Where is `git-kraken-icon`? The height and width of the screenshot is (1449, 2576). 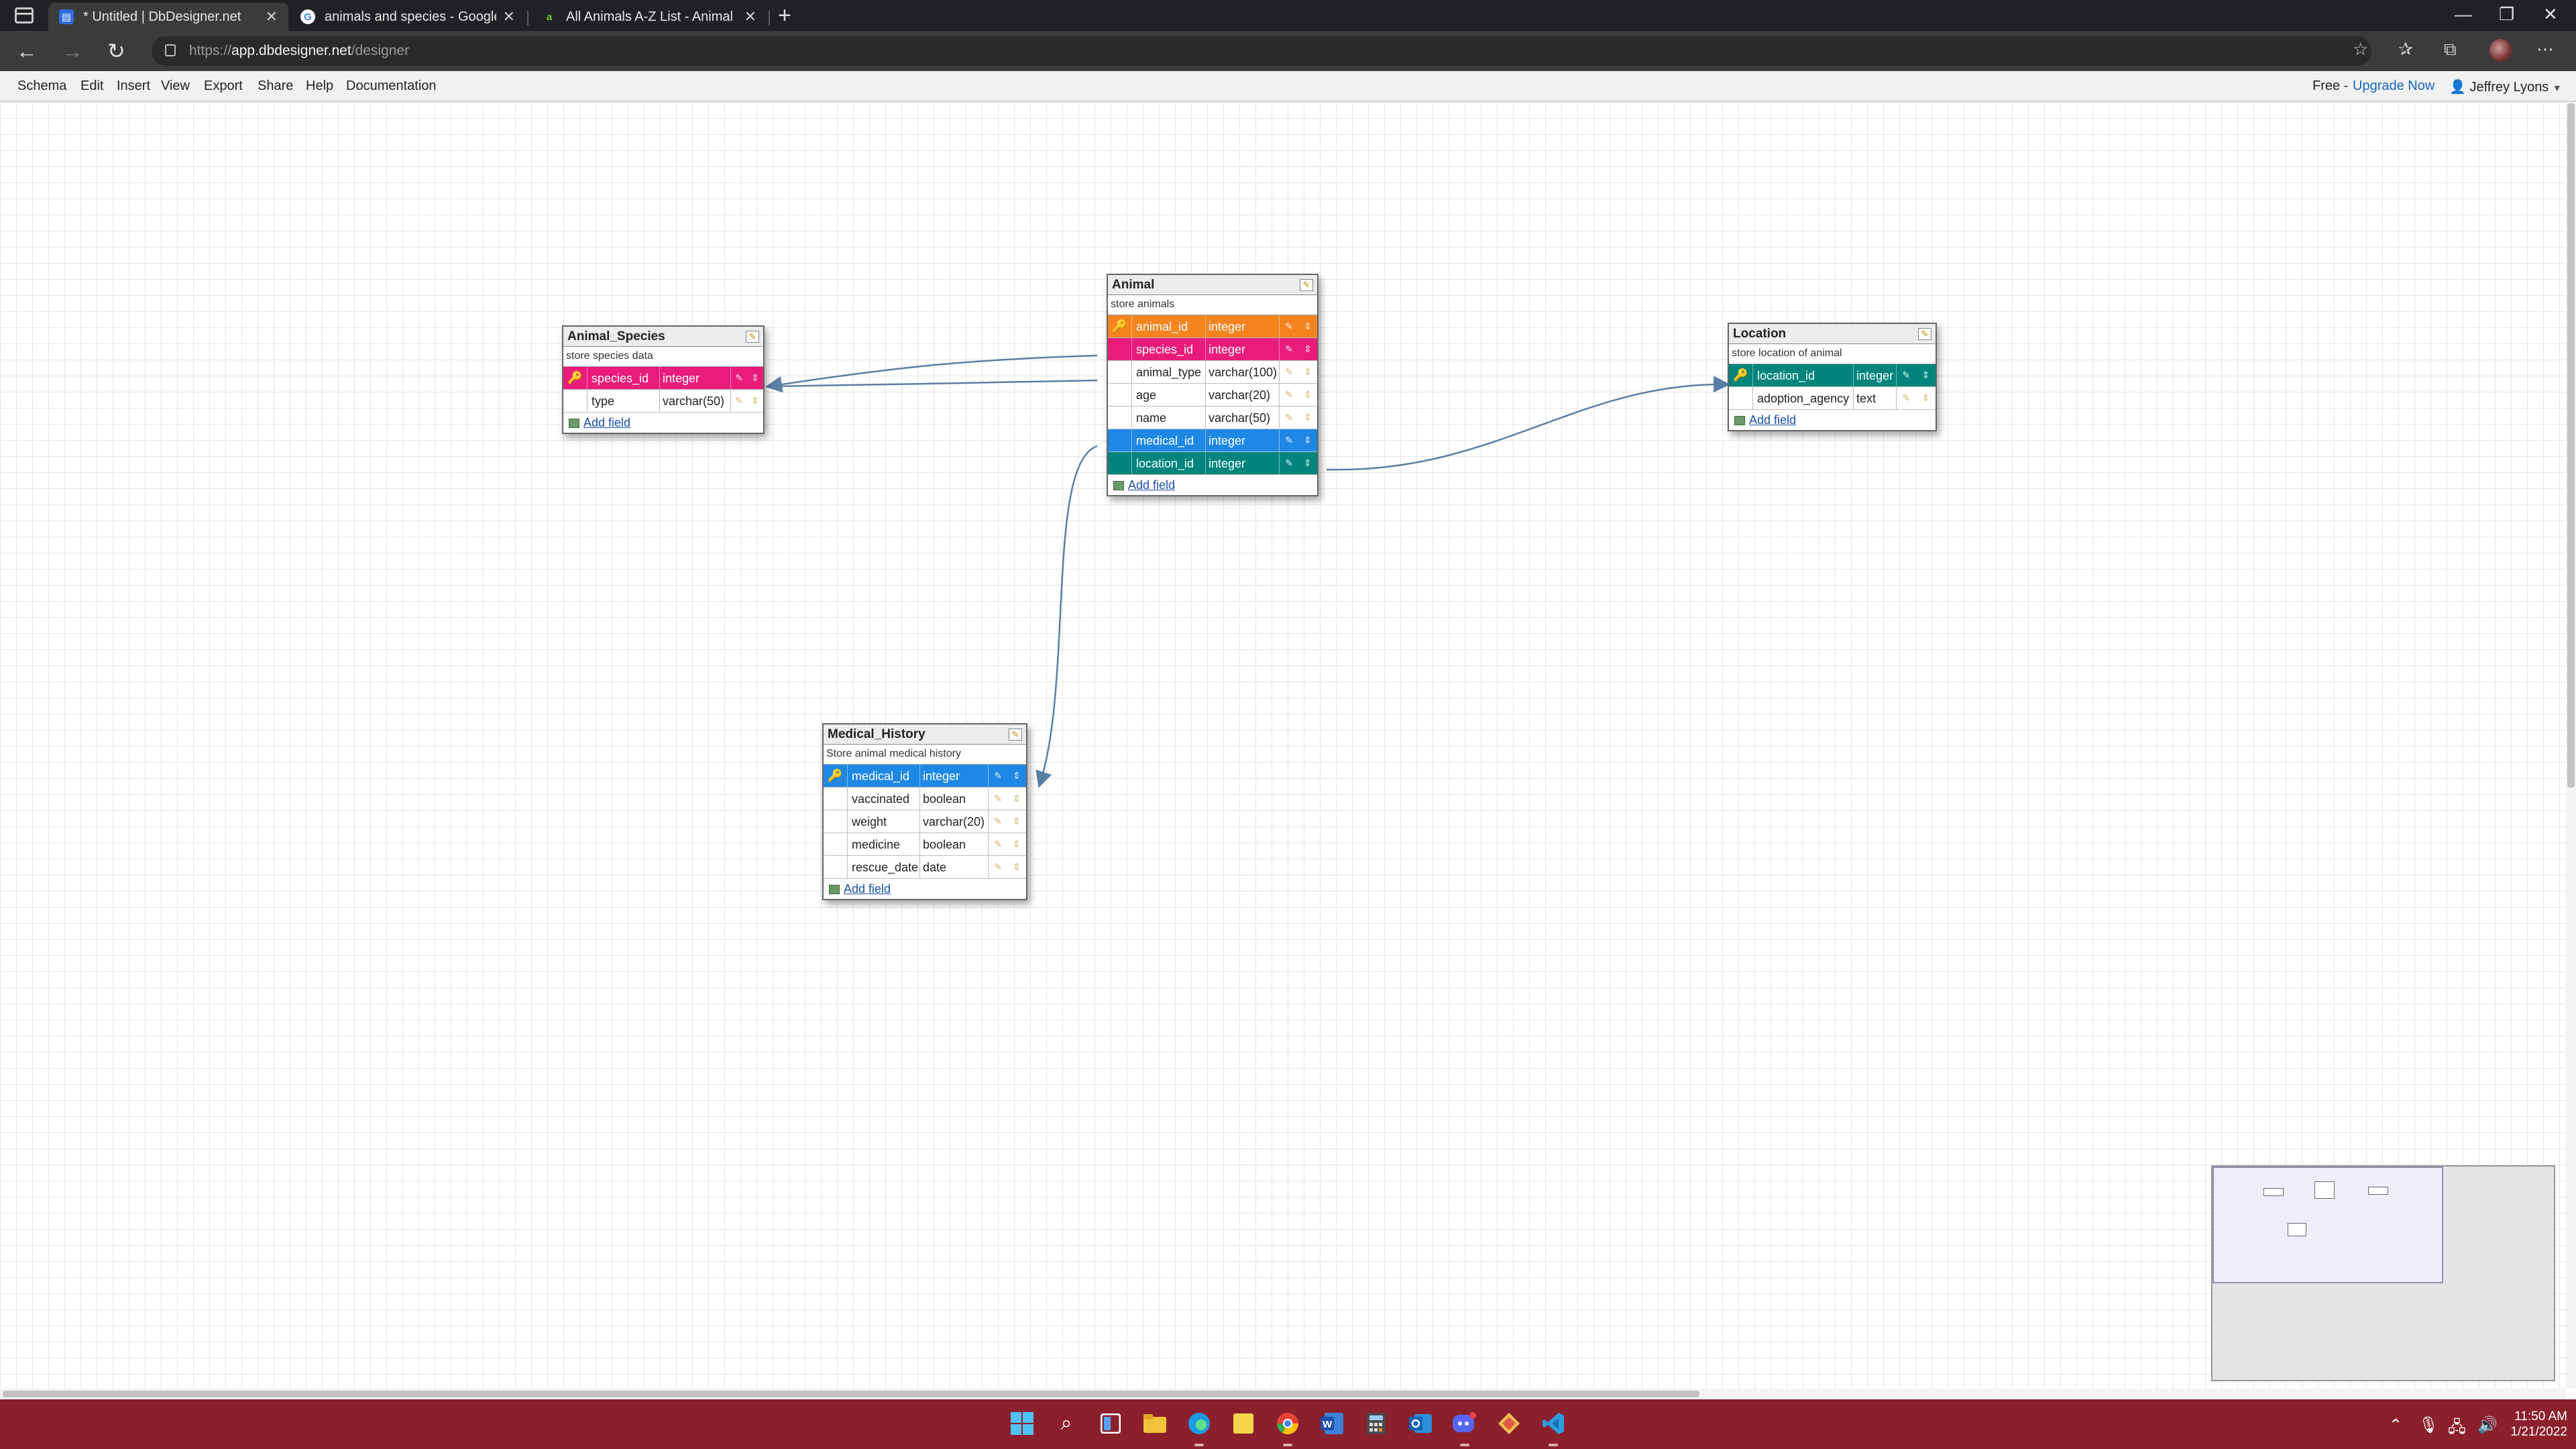 git-kraken-icon is located at coordinates (1509, 1423).